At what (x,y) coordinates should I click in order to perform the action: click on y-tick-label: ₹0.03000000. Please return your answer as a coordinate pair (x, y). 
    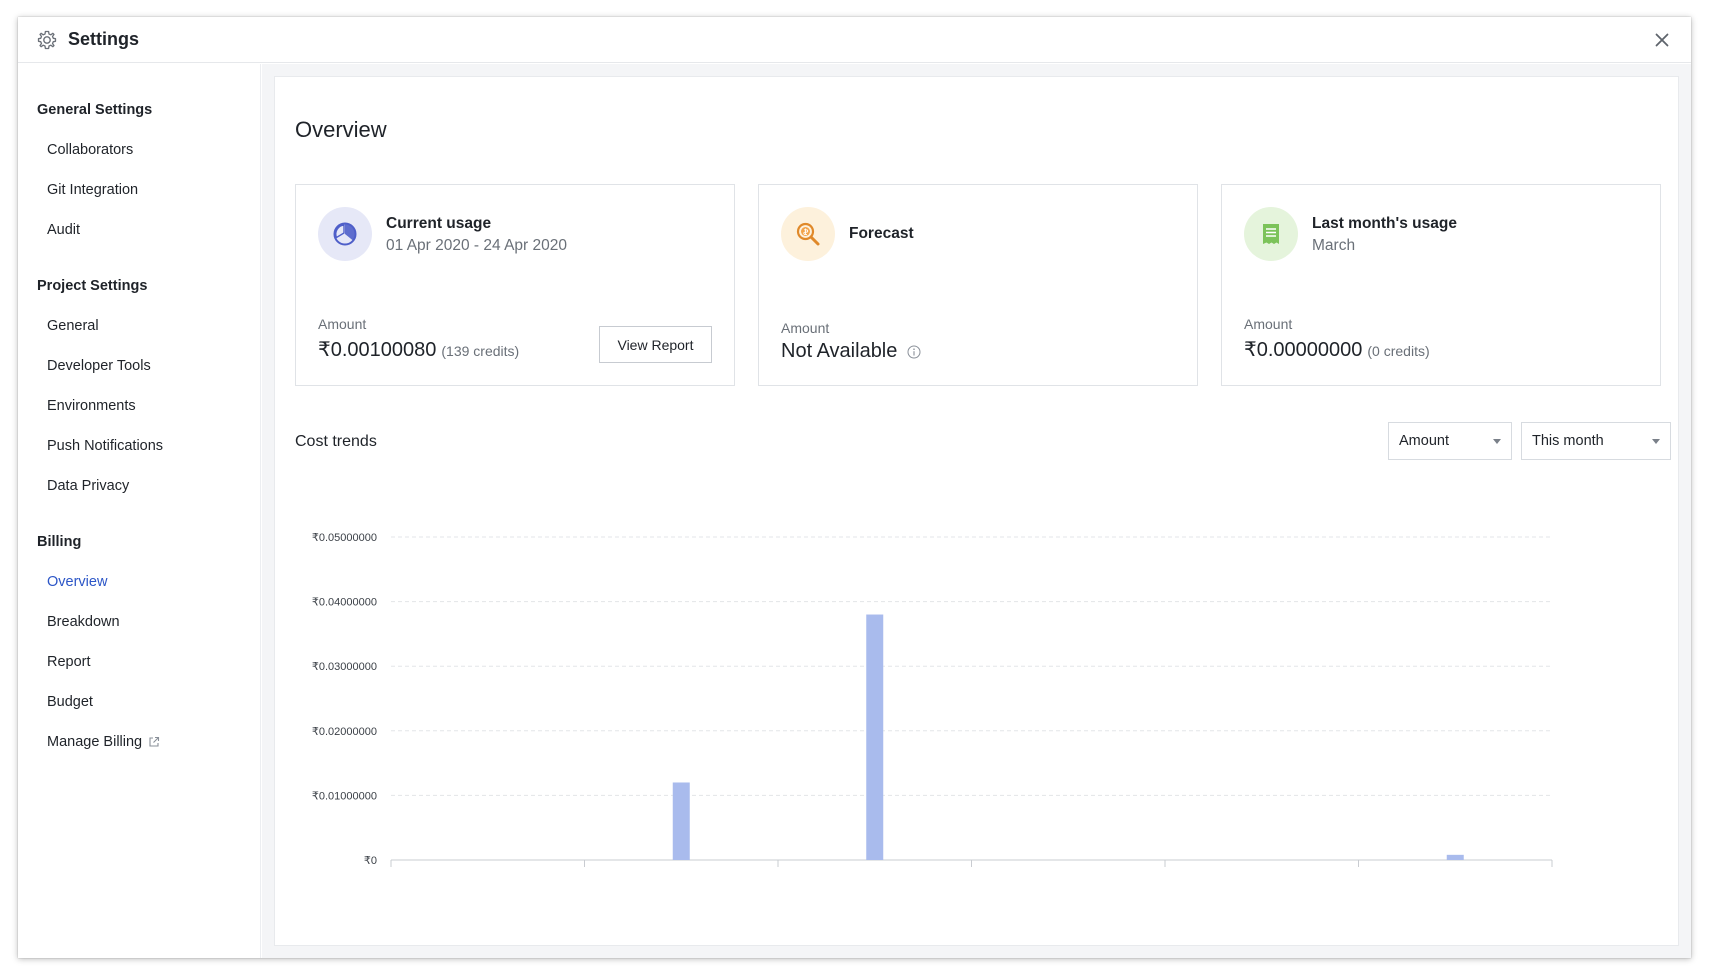
    Looking at the image, I should click on (344, 667).